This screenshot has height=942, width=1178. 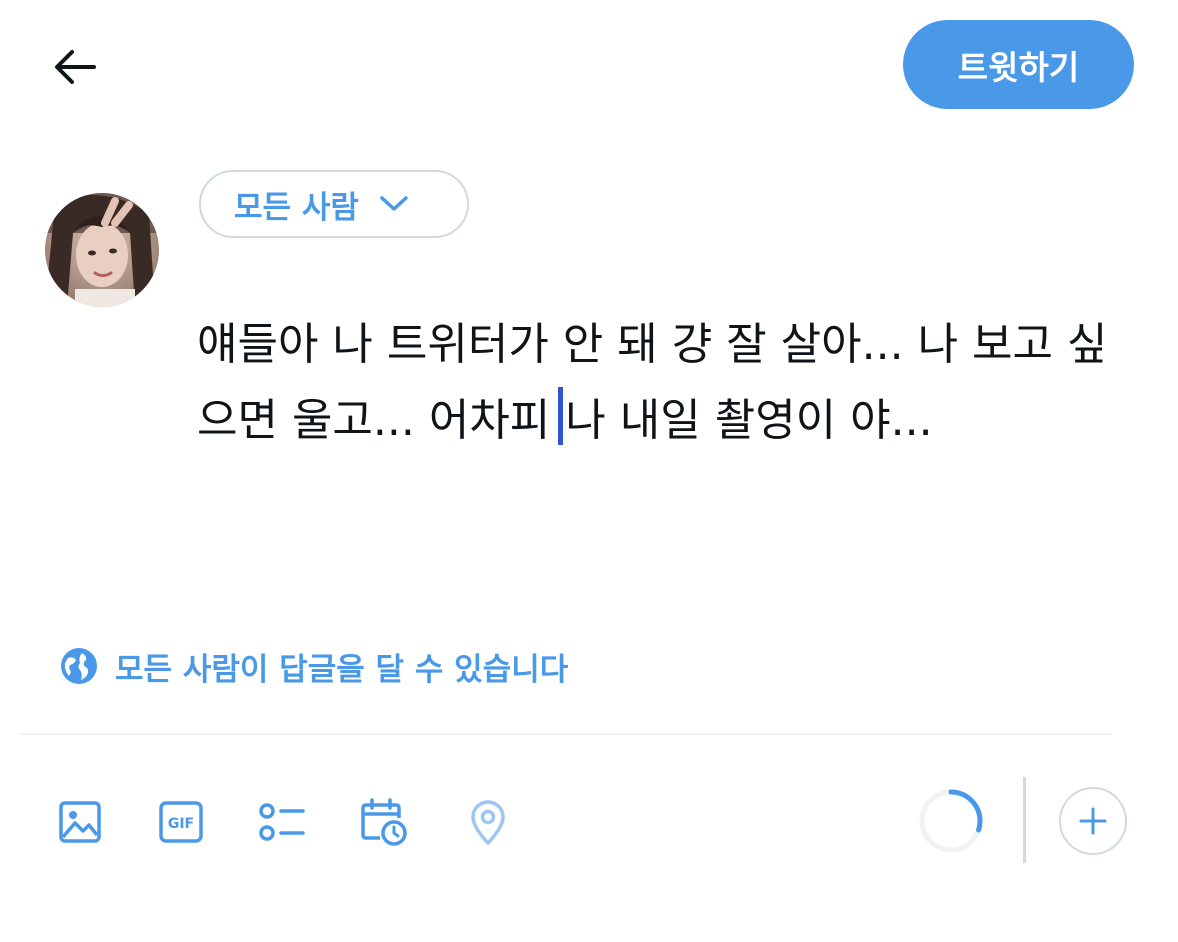 I want to click on add-location-button, so click(x=488, y=822).